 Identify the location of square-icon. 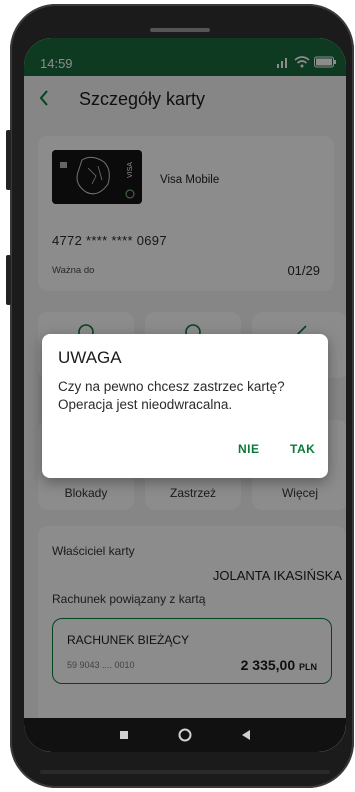
(124, 735).